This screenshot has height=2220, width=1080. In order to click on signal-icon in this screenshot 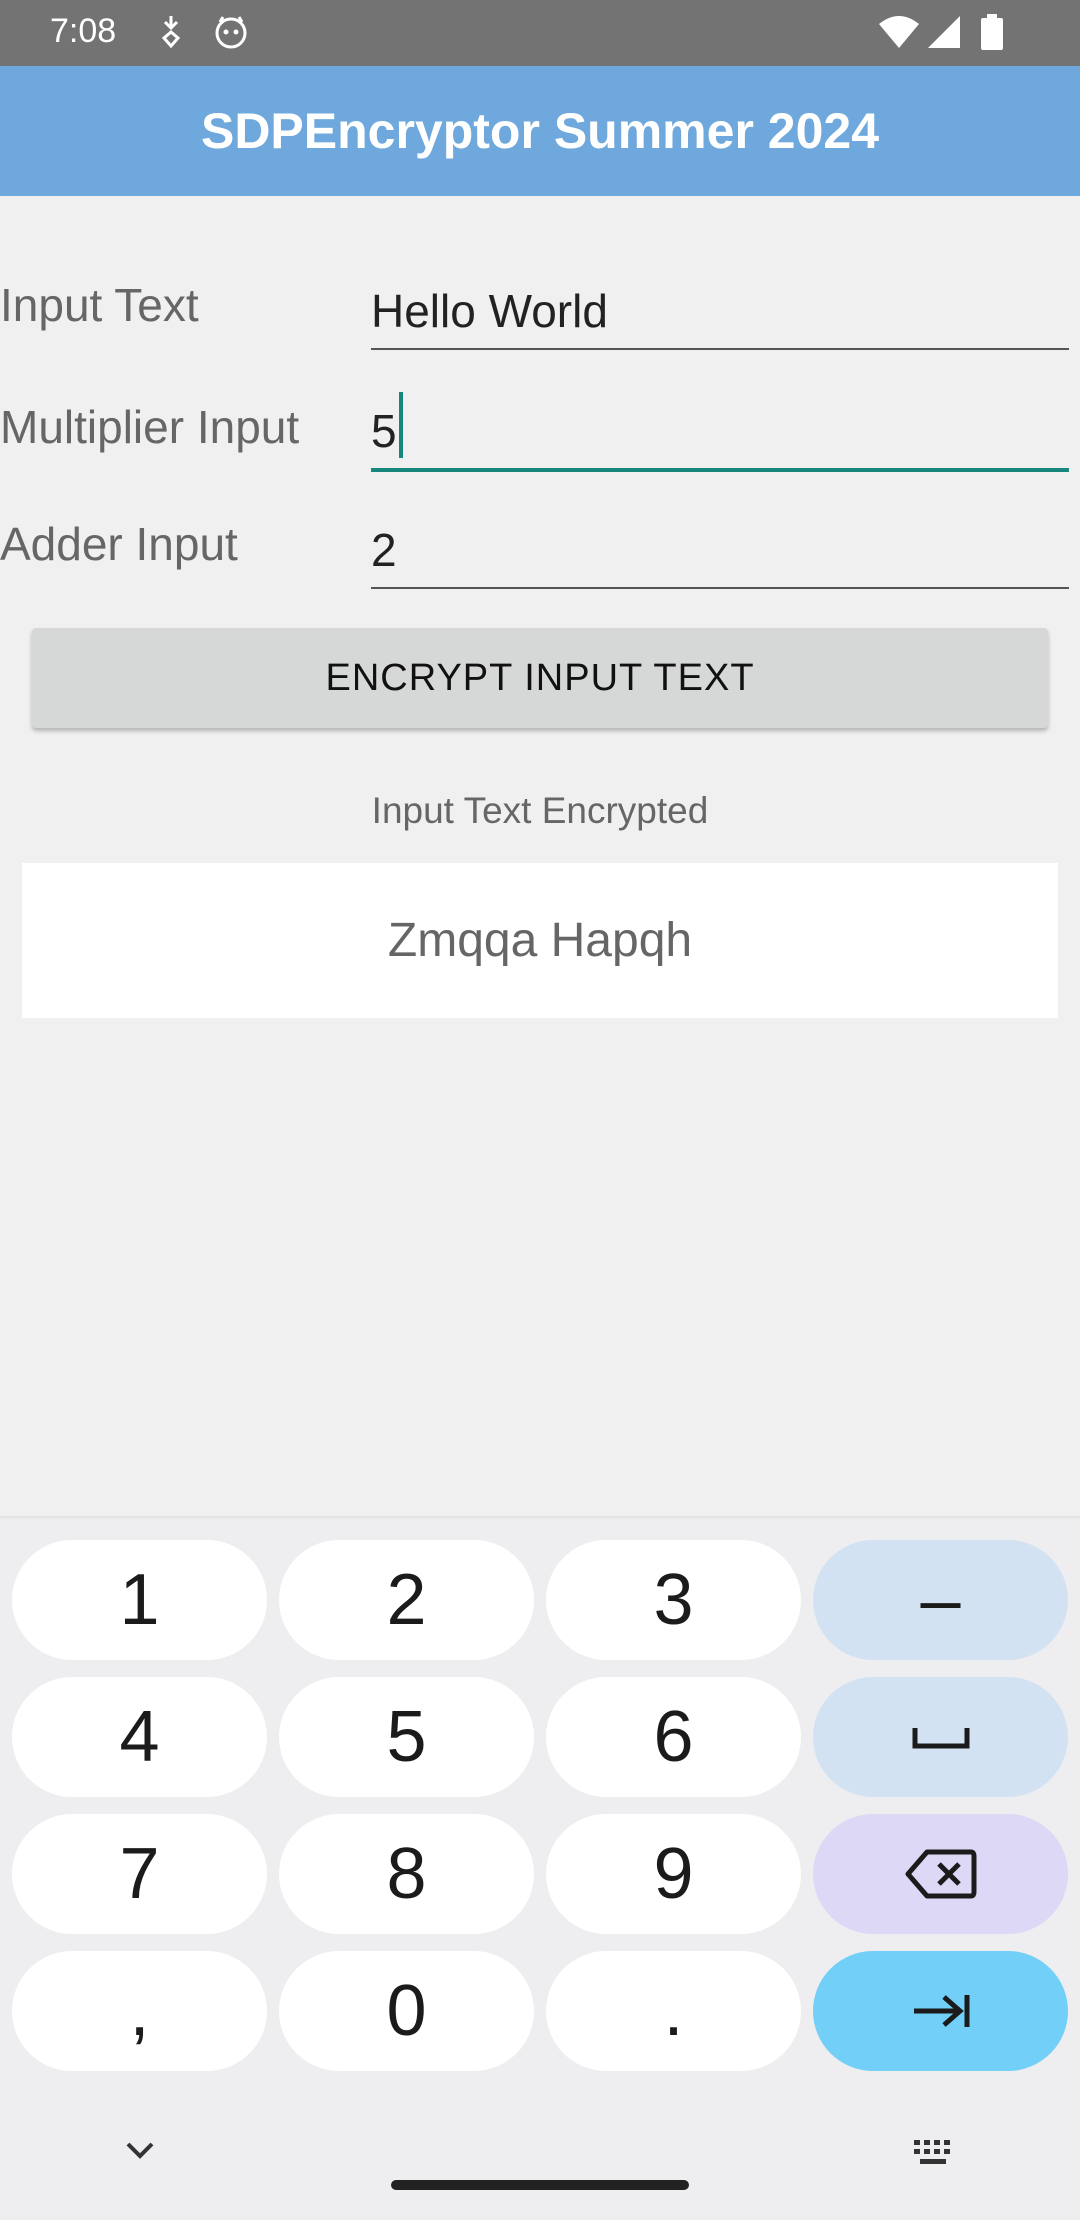, I will do `click(944, 34)`.